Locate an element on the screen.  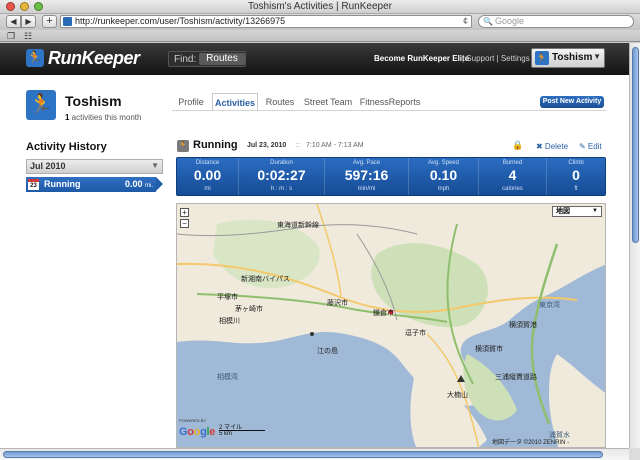
forward-button: ▶ is located at coordinates (28, 21).